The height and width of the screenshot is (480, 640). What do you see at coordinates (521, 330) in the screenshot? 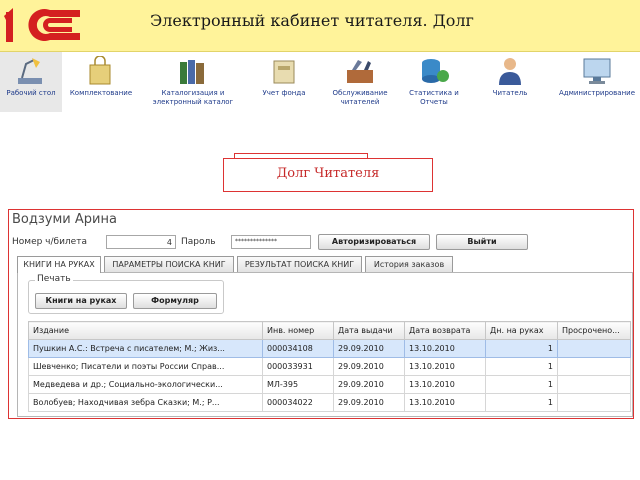
I see `column-header: Дн. на руках` at bounding box center [521, 330].